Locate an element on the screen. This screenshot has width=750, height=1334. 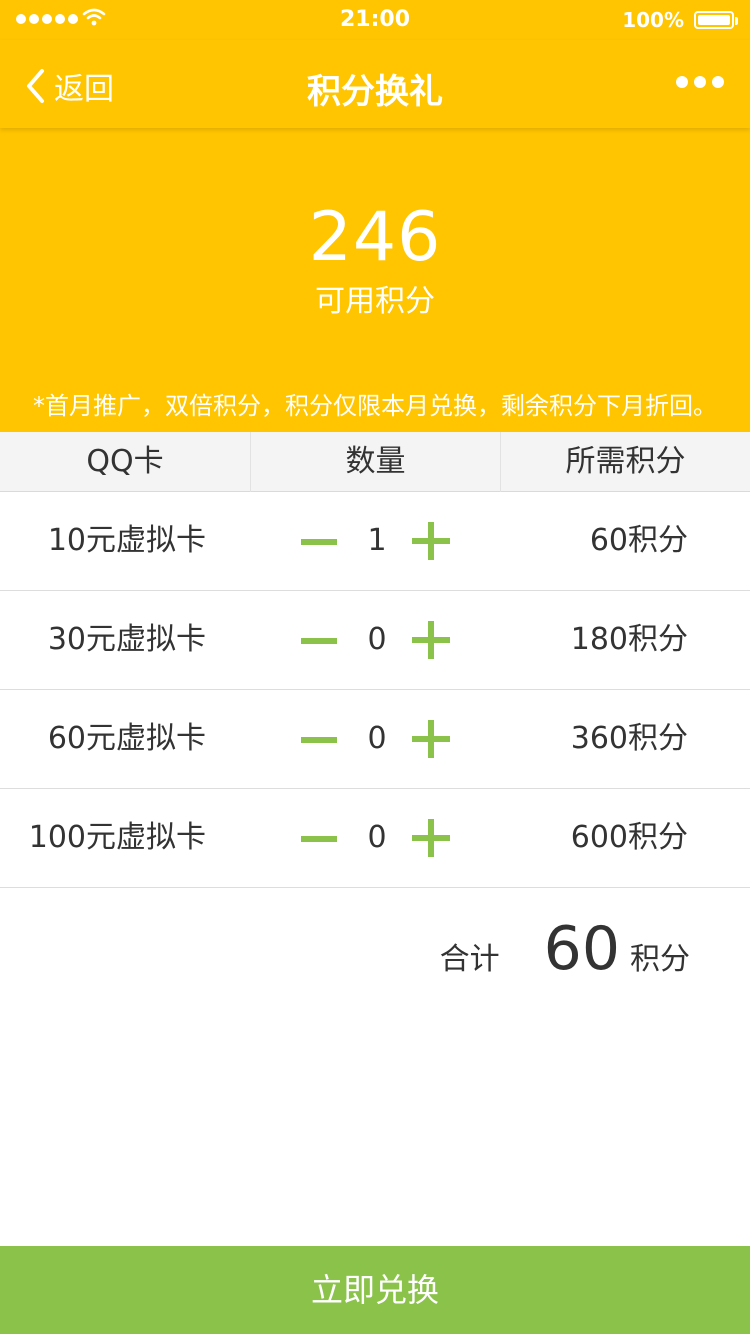
quantity-value: 1 is located at coordinates (377, 540).